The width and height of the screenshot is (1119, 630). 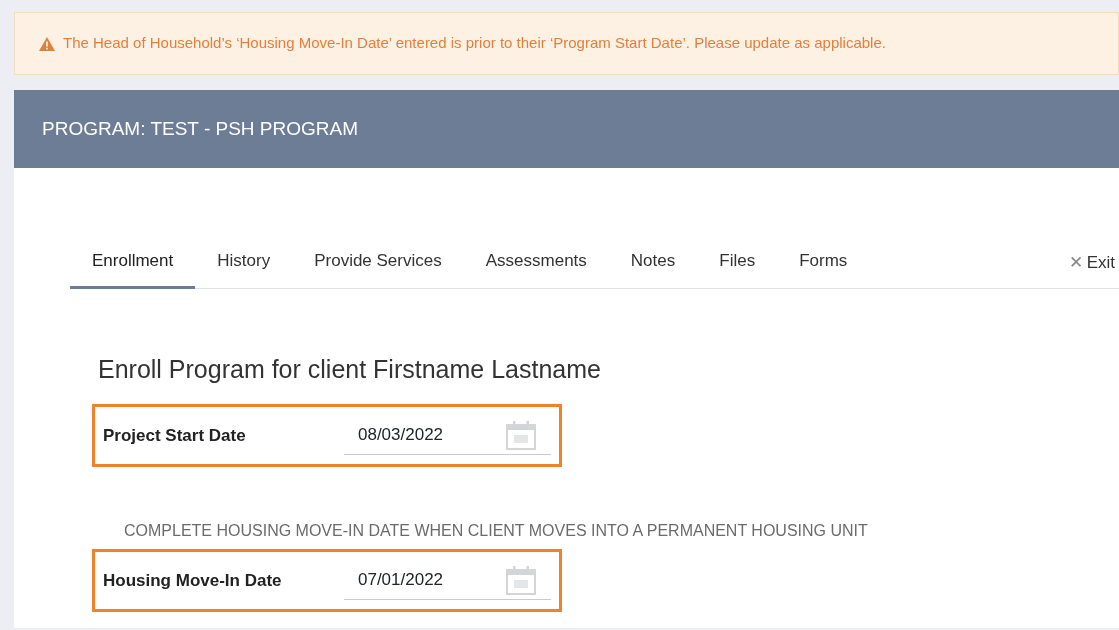 What do you see at coordinates (47, 43) in the screenshot?
I see `warning-icon` at bounding box center [47, 43].